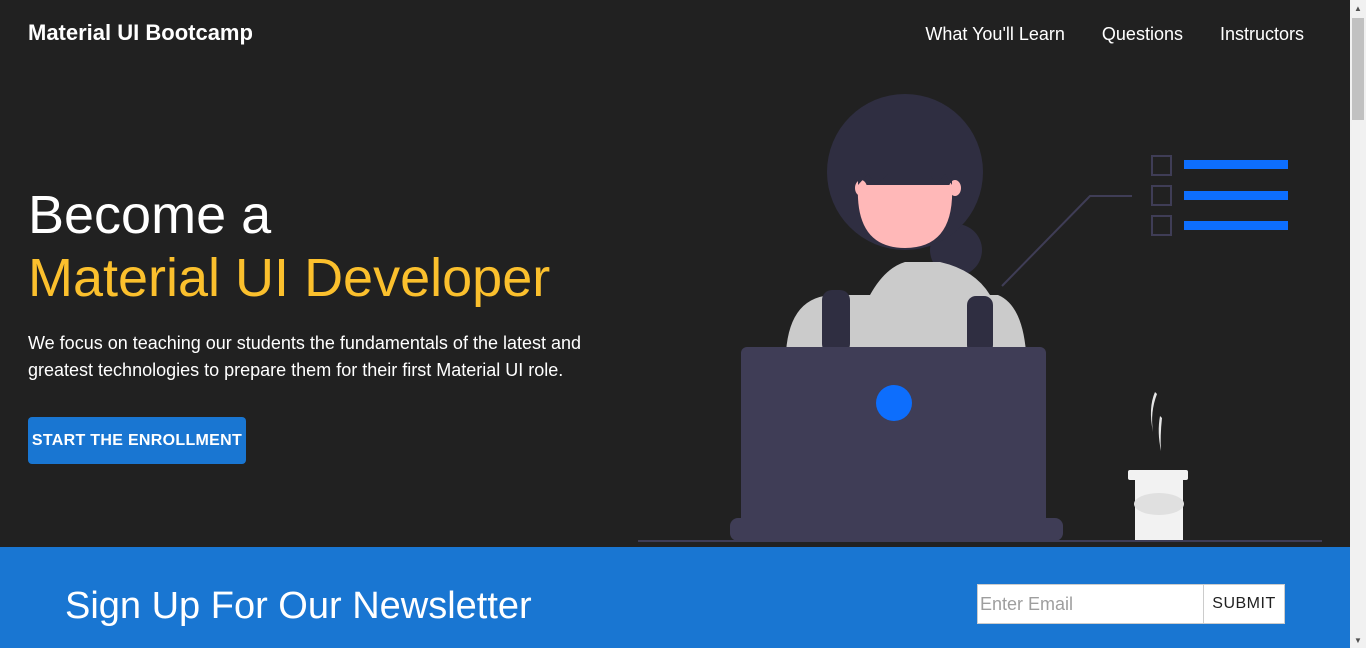 The image size is (1366, 648). I want to click on nav-link-what-youll-learn: What You'll Learn, so click(995, 34).